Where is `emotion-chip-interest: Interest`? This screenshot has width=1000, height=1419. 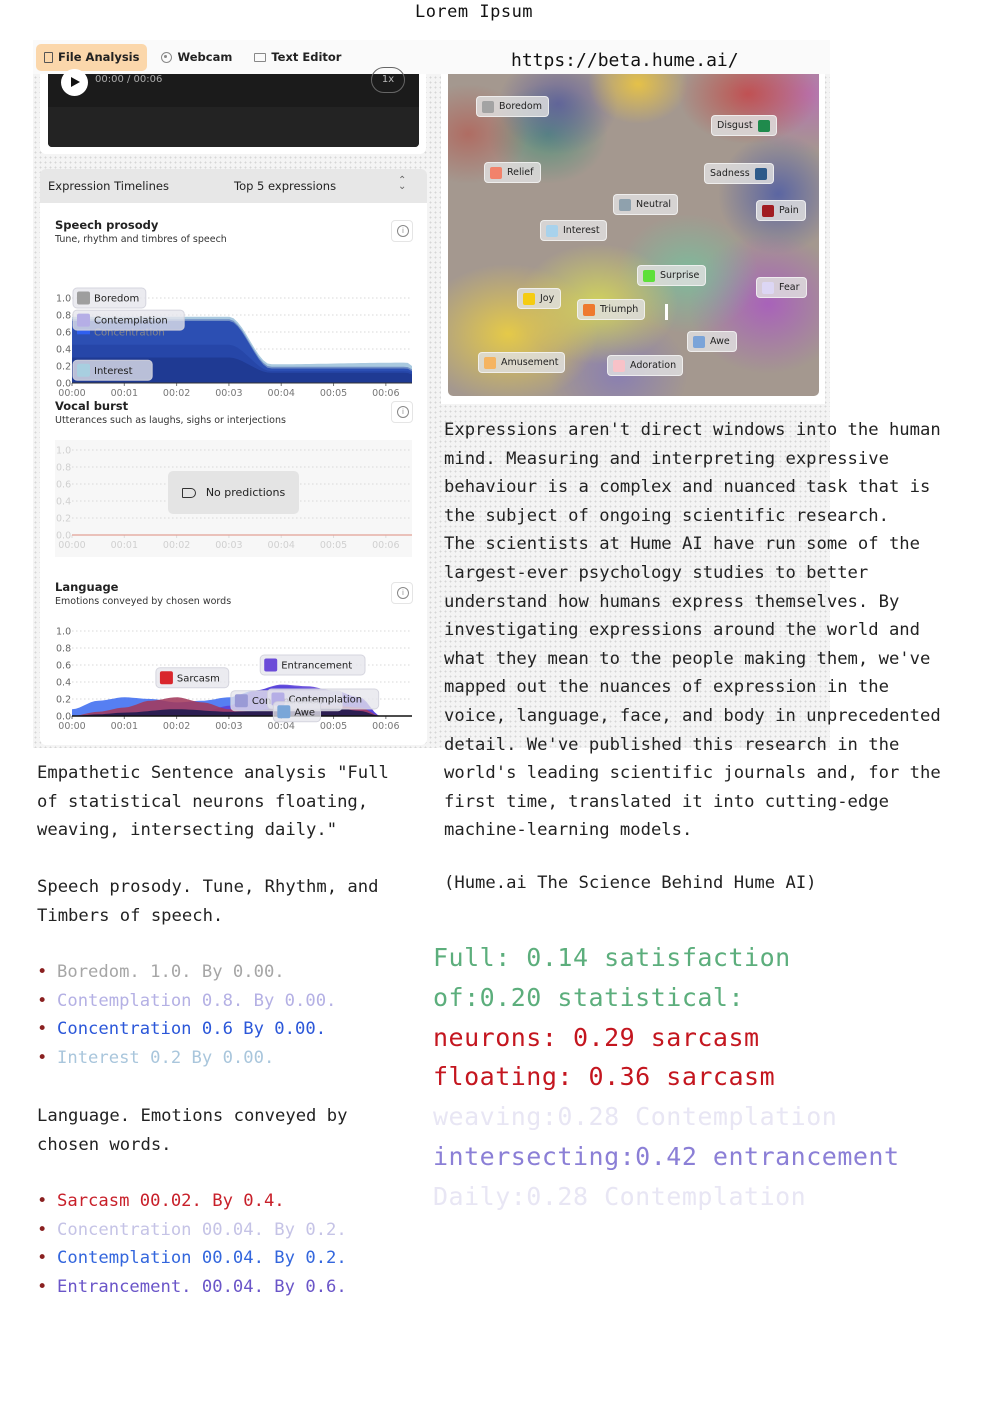 emotion-chip-interest: Interest is located at coordinates (573, 230).